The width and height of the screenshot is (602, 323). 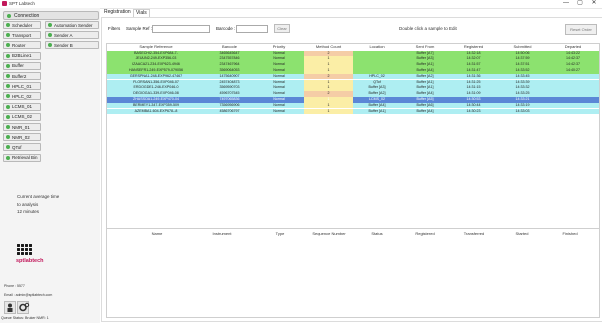 What do you see at coordinates (181, 29) in the screenshot?
I see `sample-ref-input` at bounding box center [181, 29].